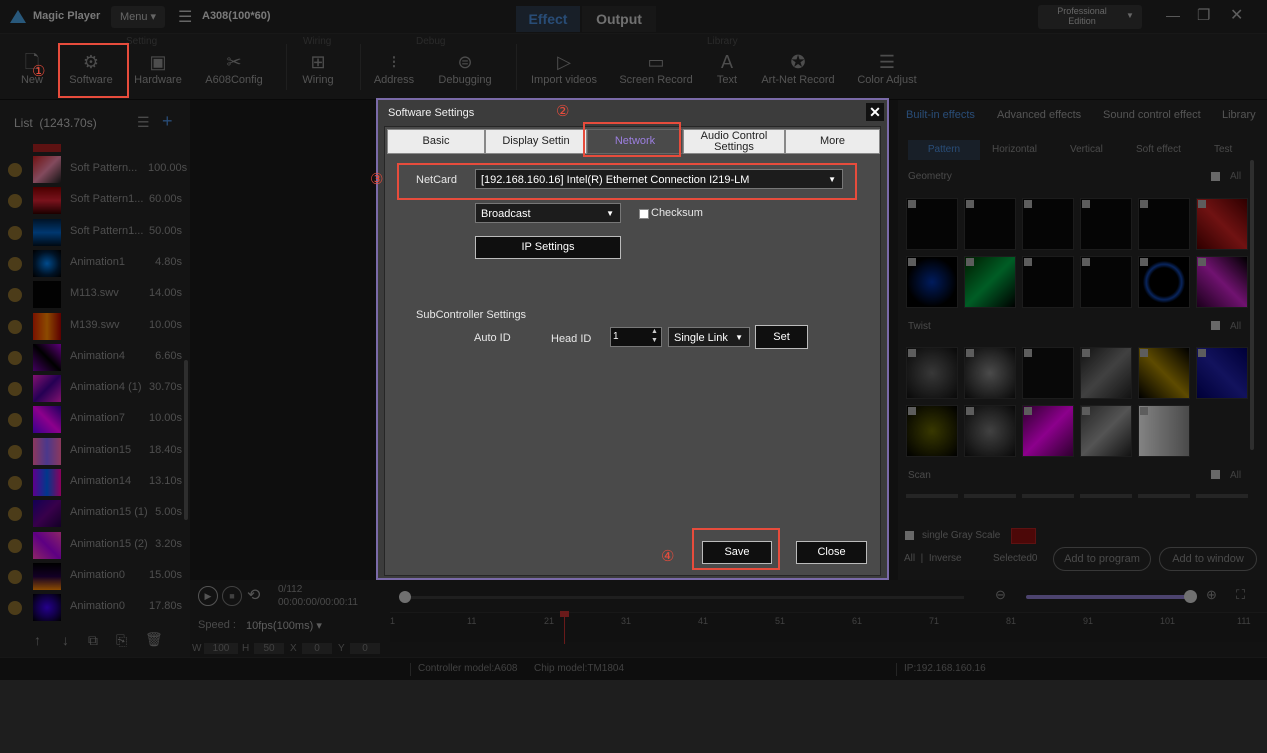 This screenshot has height=753, width=1267. Describe the element at coordinates (636, 337) in the screenshot. I see `head-id-spinbox: 1 ▲ ▼` at that location.